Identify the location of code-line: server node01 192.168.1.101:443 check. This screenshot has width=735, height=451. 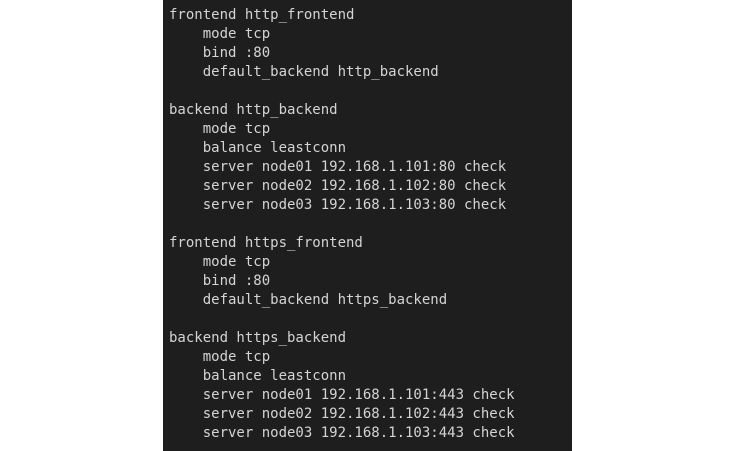
(342, 395).